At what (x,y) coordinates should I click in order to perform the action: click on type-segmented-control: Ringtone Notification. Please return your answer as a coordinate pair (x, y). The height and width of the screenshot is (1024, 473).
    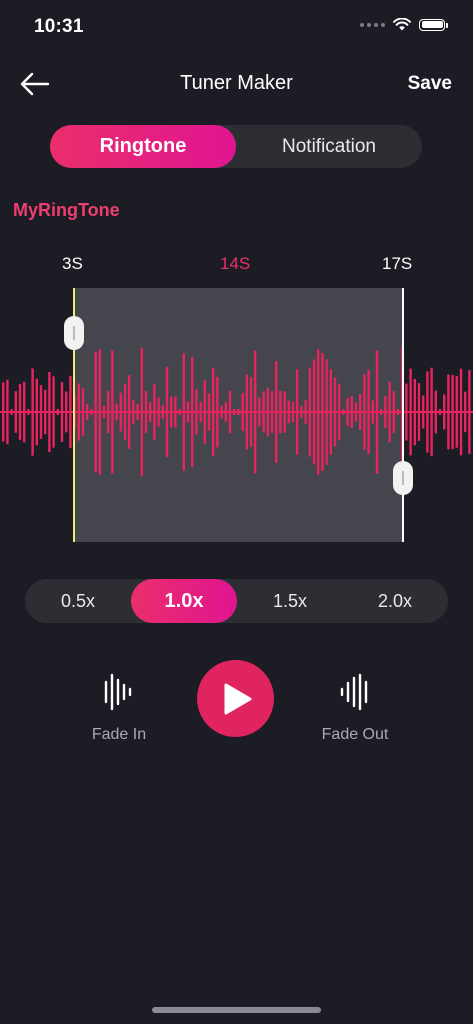
    Looking at the image, I should click on (236, 146).